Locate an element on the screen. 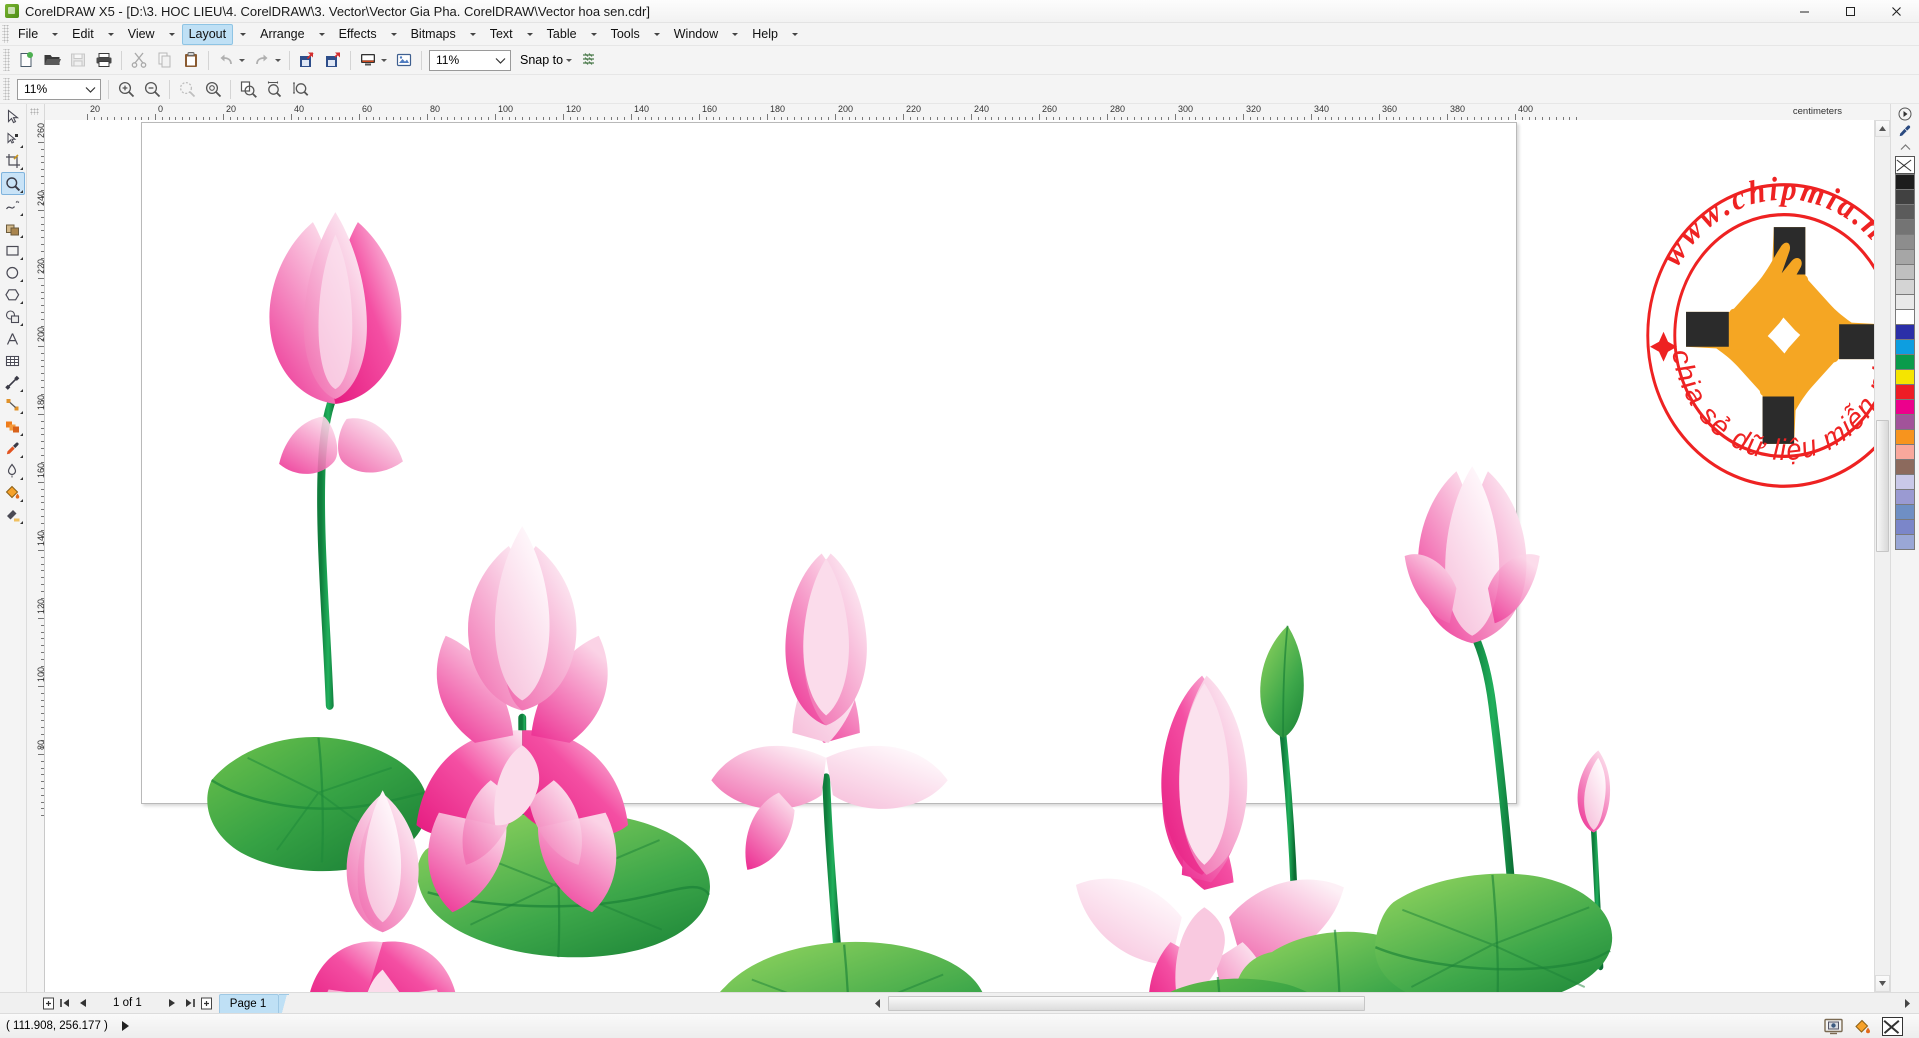  menu-file: File is located at coordinates (28, 34).